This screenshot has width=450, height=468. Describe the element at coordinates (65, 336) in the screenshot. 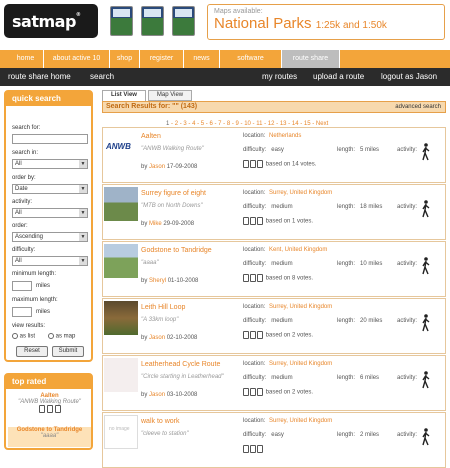

I see `as-map-label: as map` at that location.